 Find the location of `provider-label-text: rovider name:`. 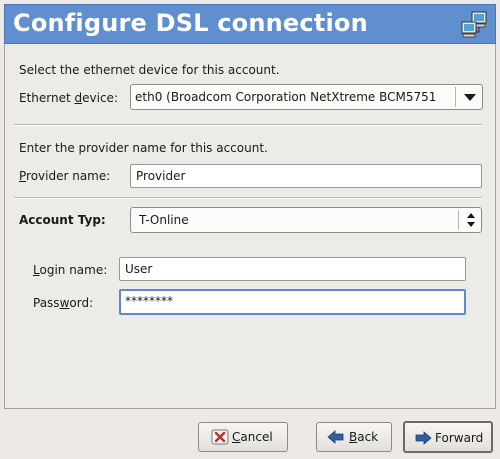

provider-label-text: rovider name: is located at coordinates (68, 176).